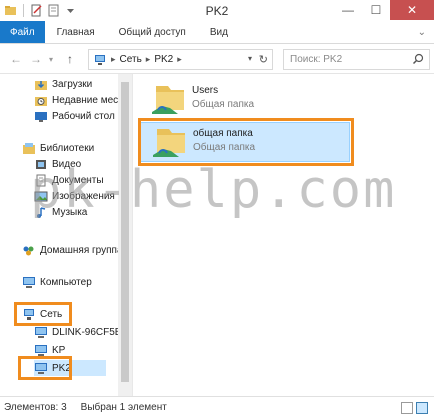 The width and height of the screenshot is (434, 418). What do you see at coordinates (250, 58) in the screenshot?
I see `address-dropdown-icon: ▾` at bounding box center [250, 58].